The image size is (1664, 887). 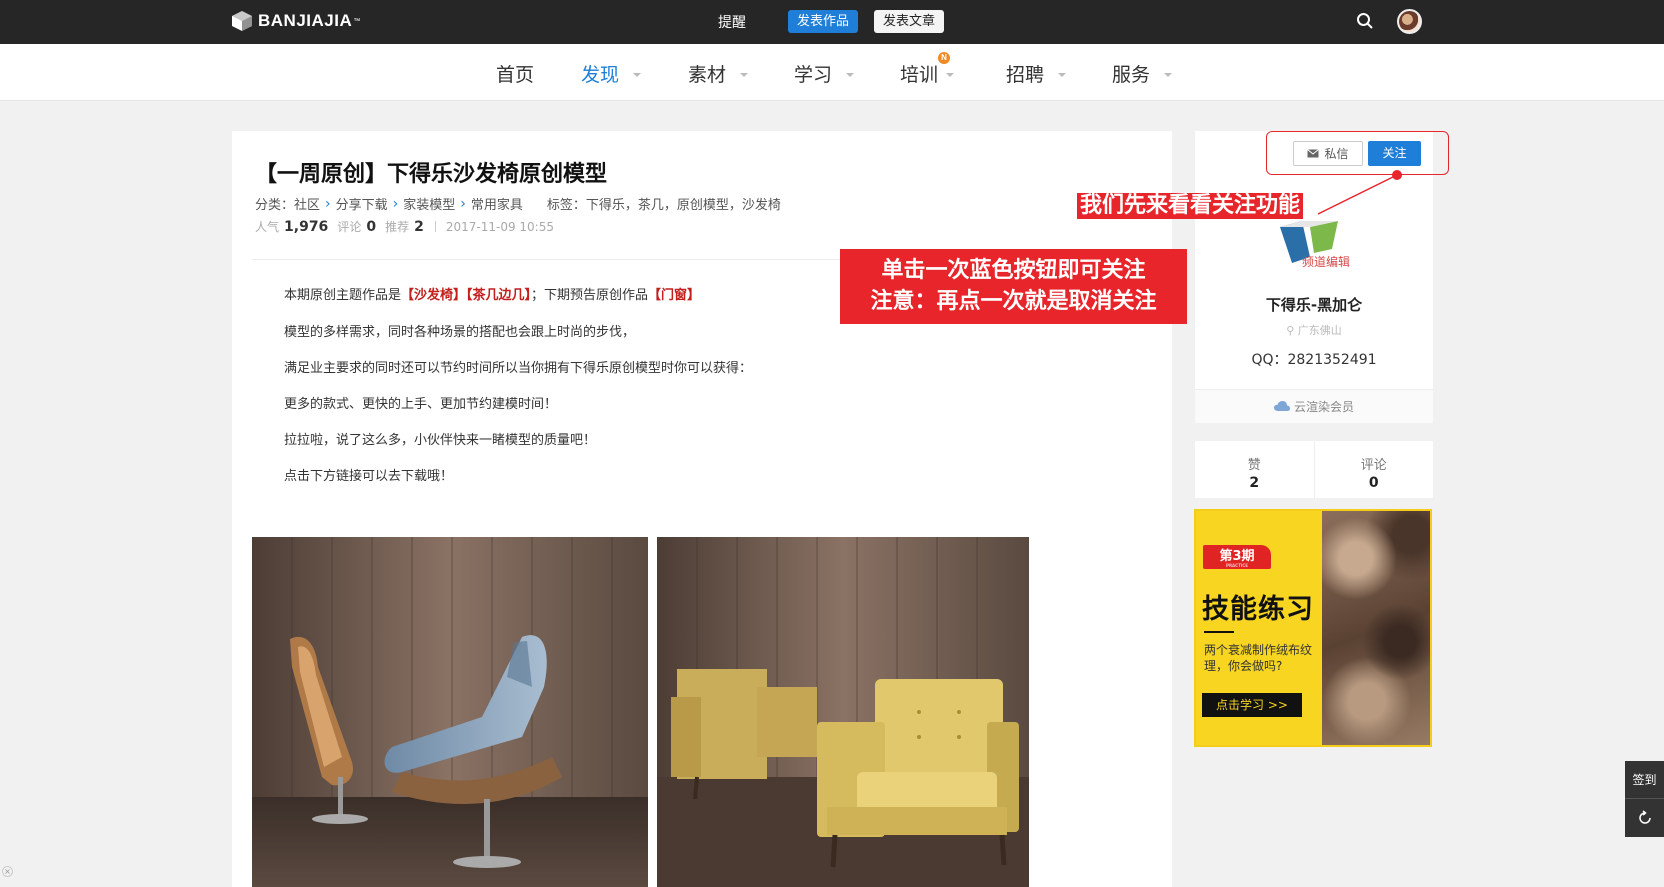 What do you see at coordinates (306, 226) in the screenshot?
I see `views-count: 1,976` at bounding box center [306, 226].